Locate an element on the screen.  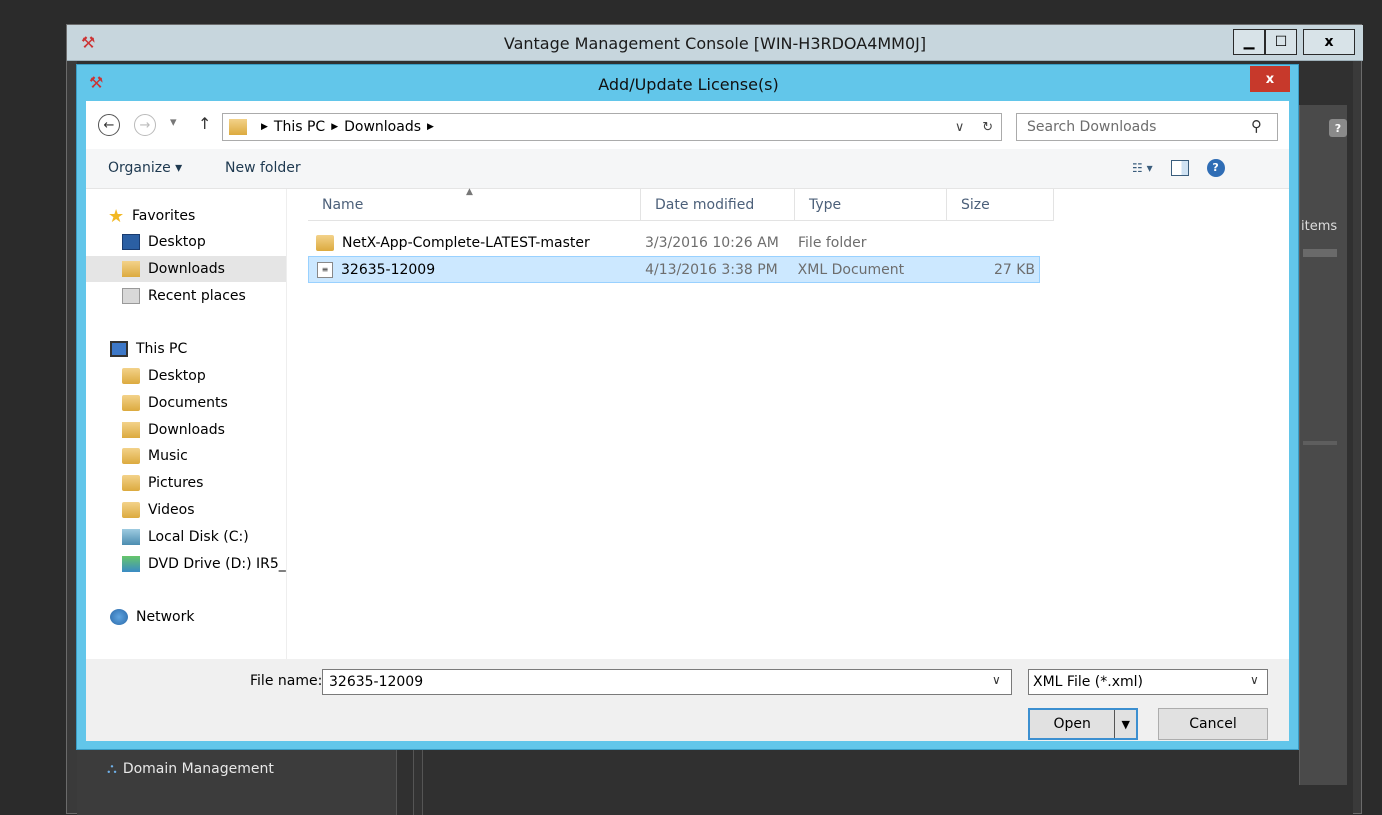
file-name: NetX-App-Complete-LATEST-master is located at coordinates (466, 242).